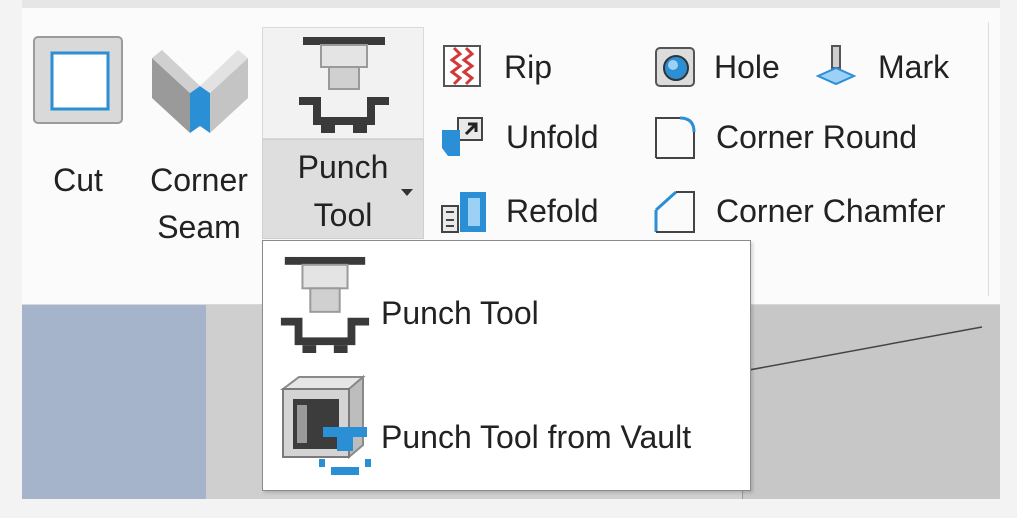  Describe the element at coordinates (501, 67) in the screenshot. I see `rip-button: Rip` at that location.